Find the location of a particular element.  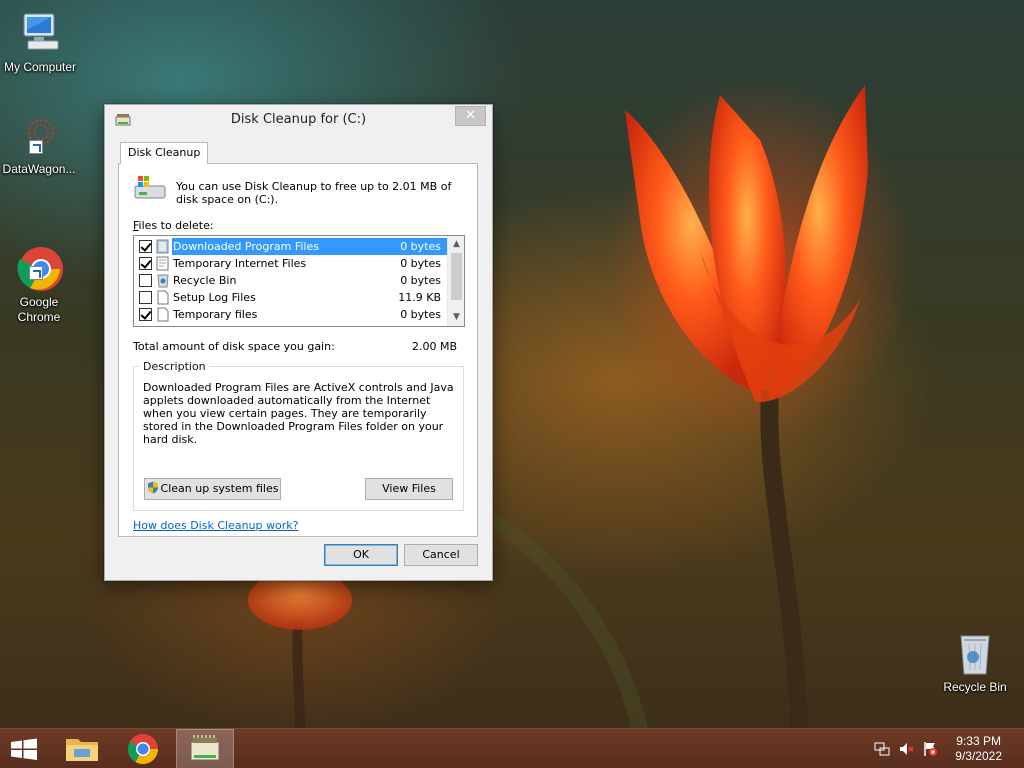

folder-icon is located at coordinates (162, 246).